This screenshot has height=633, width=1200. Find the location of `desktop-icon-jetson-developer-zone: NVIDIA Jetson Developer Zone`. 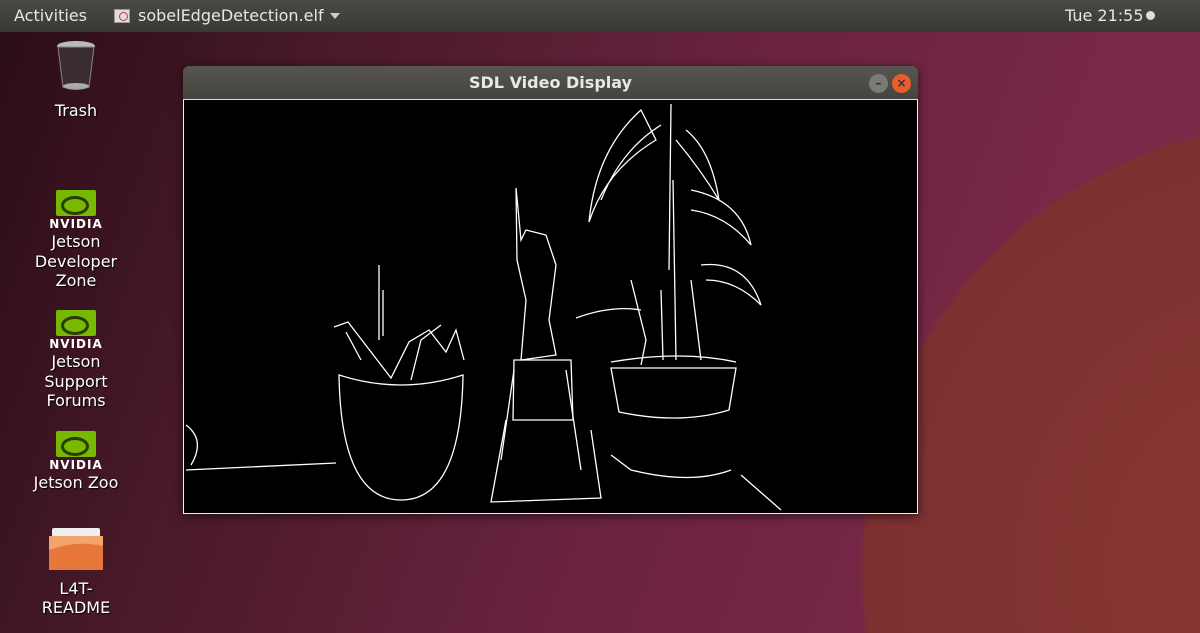

desktop-icon-jetson-developer-zone: NVIDIA Jetson Developer Zone is located at coordinates (76, 240).